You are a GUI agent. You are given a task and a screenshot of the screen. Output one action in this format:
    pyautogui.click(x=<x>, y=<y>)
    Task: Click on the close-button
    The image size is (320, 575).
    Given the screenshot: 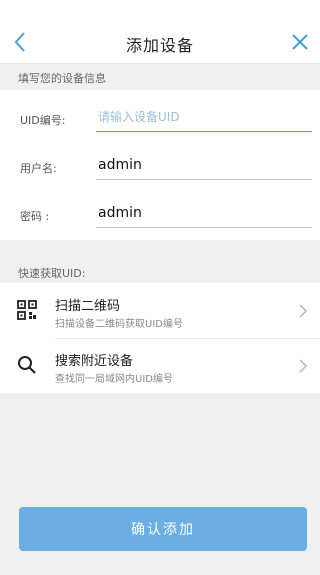 What is the action you would take?
    pyautogui.click(x=300, y=42)
    